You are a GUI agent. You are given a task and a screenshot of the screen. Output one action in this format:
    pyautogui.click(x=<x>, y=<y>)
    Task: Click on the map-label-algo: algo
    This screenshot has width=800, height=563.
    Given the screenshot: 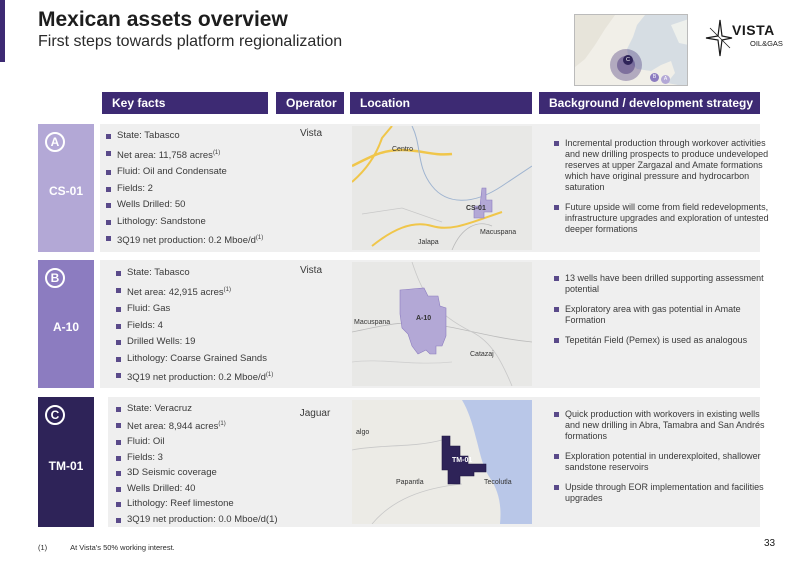 What is the action you would take?
    pyautogui.click(x=362, y=432)
    